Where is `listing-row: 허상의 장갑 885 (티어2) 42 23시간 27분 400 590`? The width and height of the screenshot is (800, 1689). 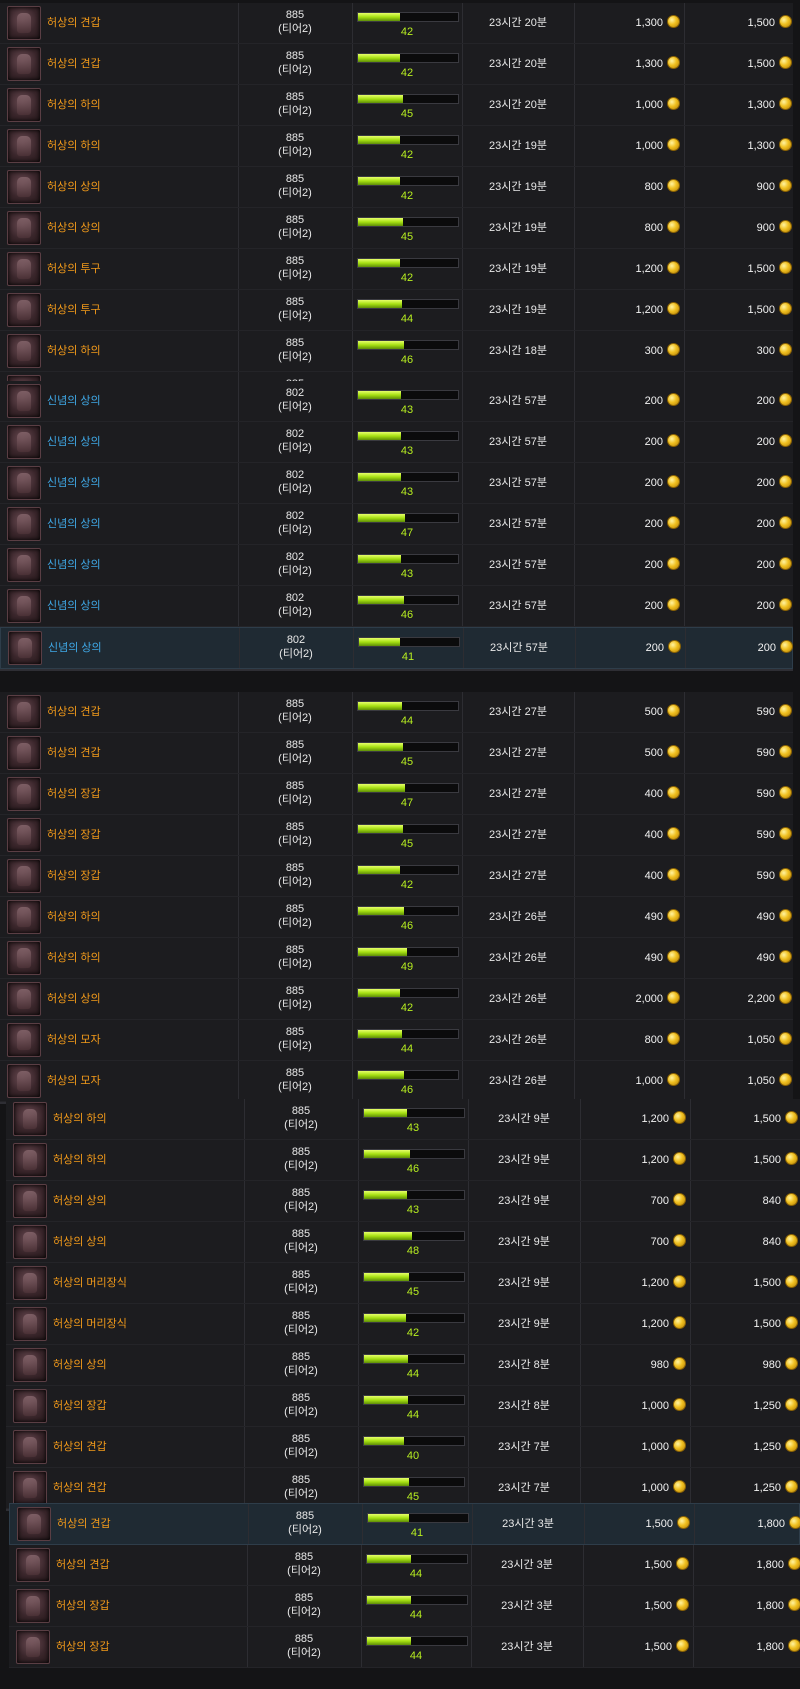 listing-row: 허상의 장갑 885 (티어2) 42 23시간 27분 400 590 is located at coordinates (396, 876).